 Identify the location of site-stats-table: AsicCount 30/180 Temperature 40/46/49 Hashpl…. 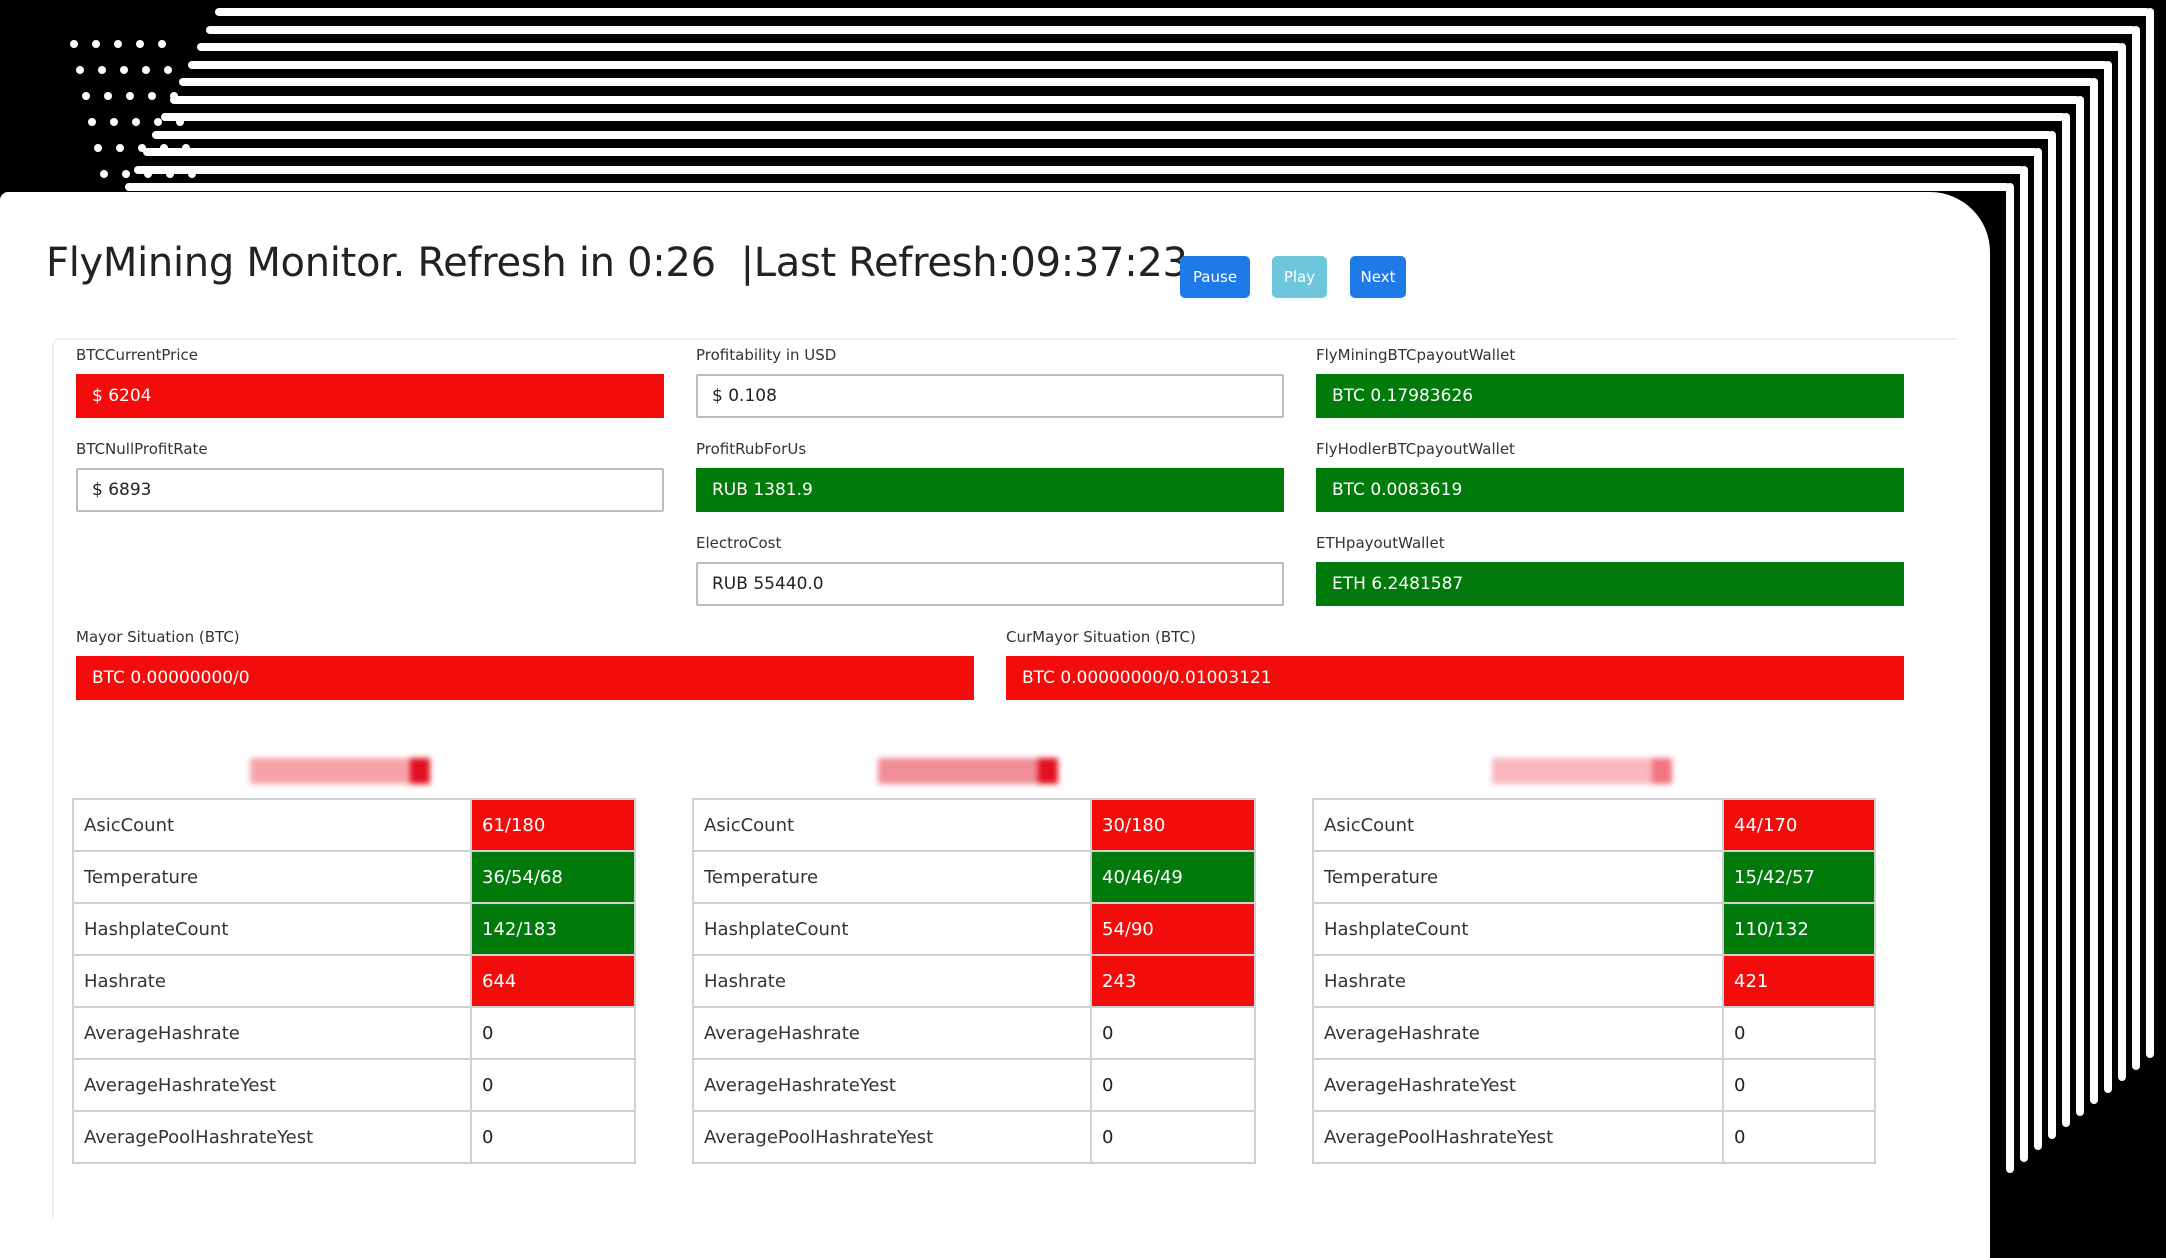
(974, 981).